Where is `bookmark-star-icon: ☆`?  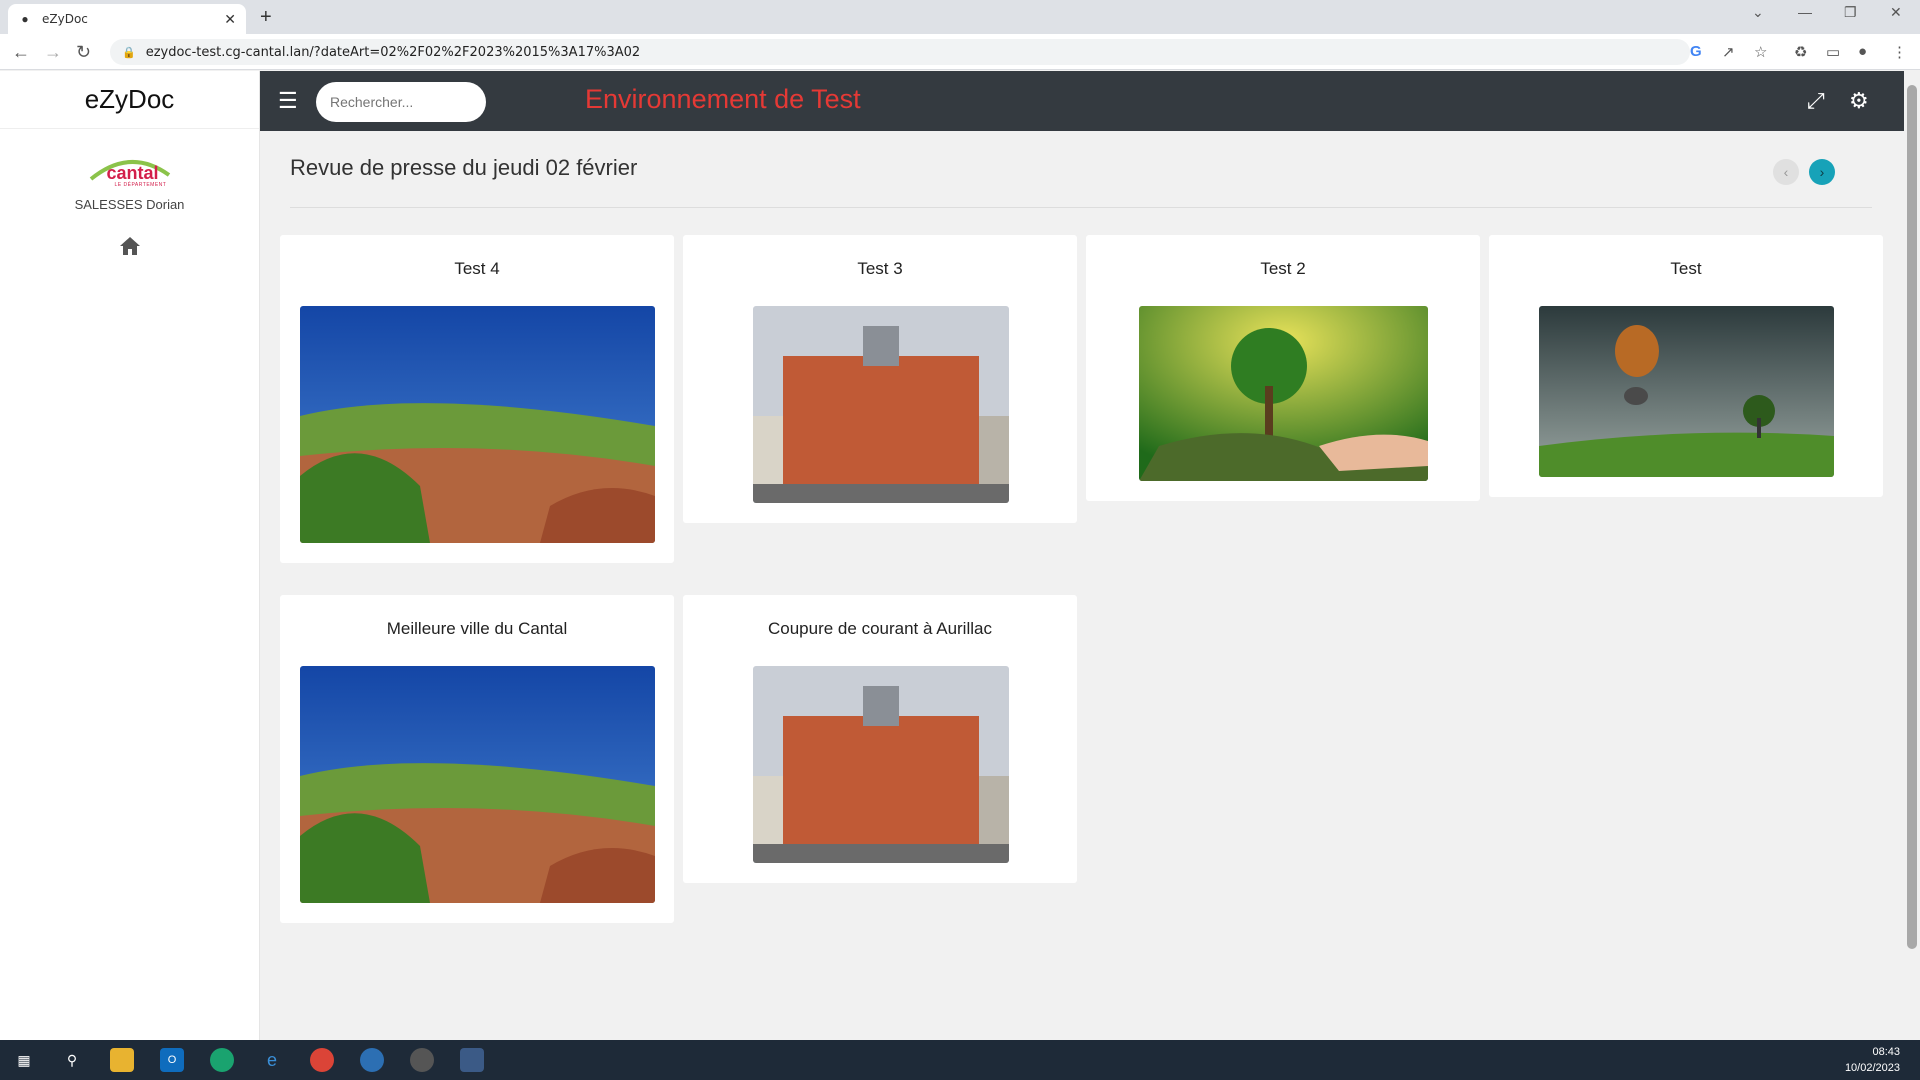
bookmark-star-icon: ☆ is located at coordinates (1760, 52).